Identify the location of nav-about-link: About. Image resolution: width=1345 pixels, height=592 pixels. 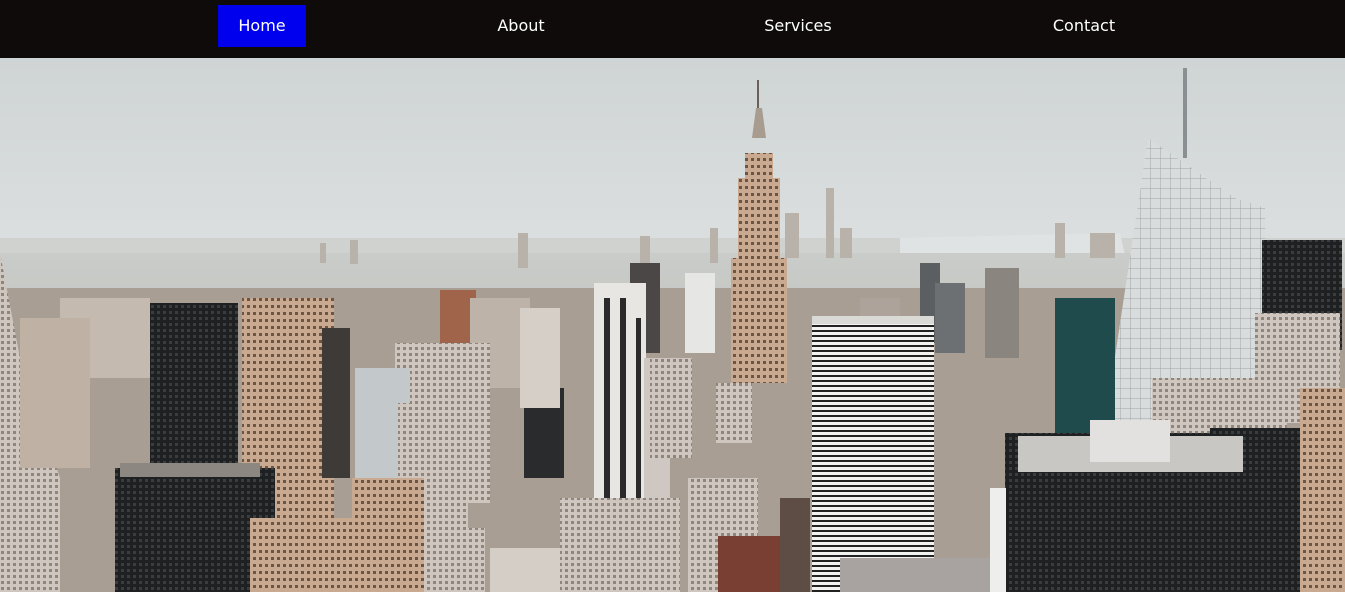
(521, 26).